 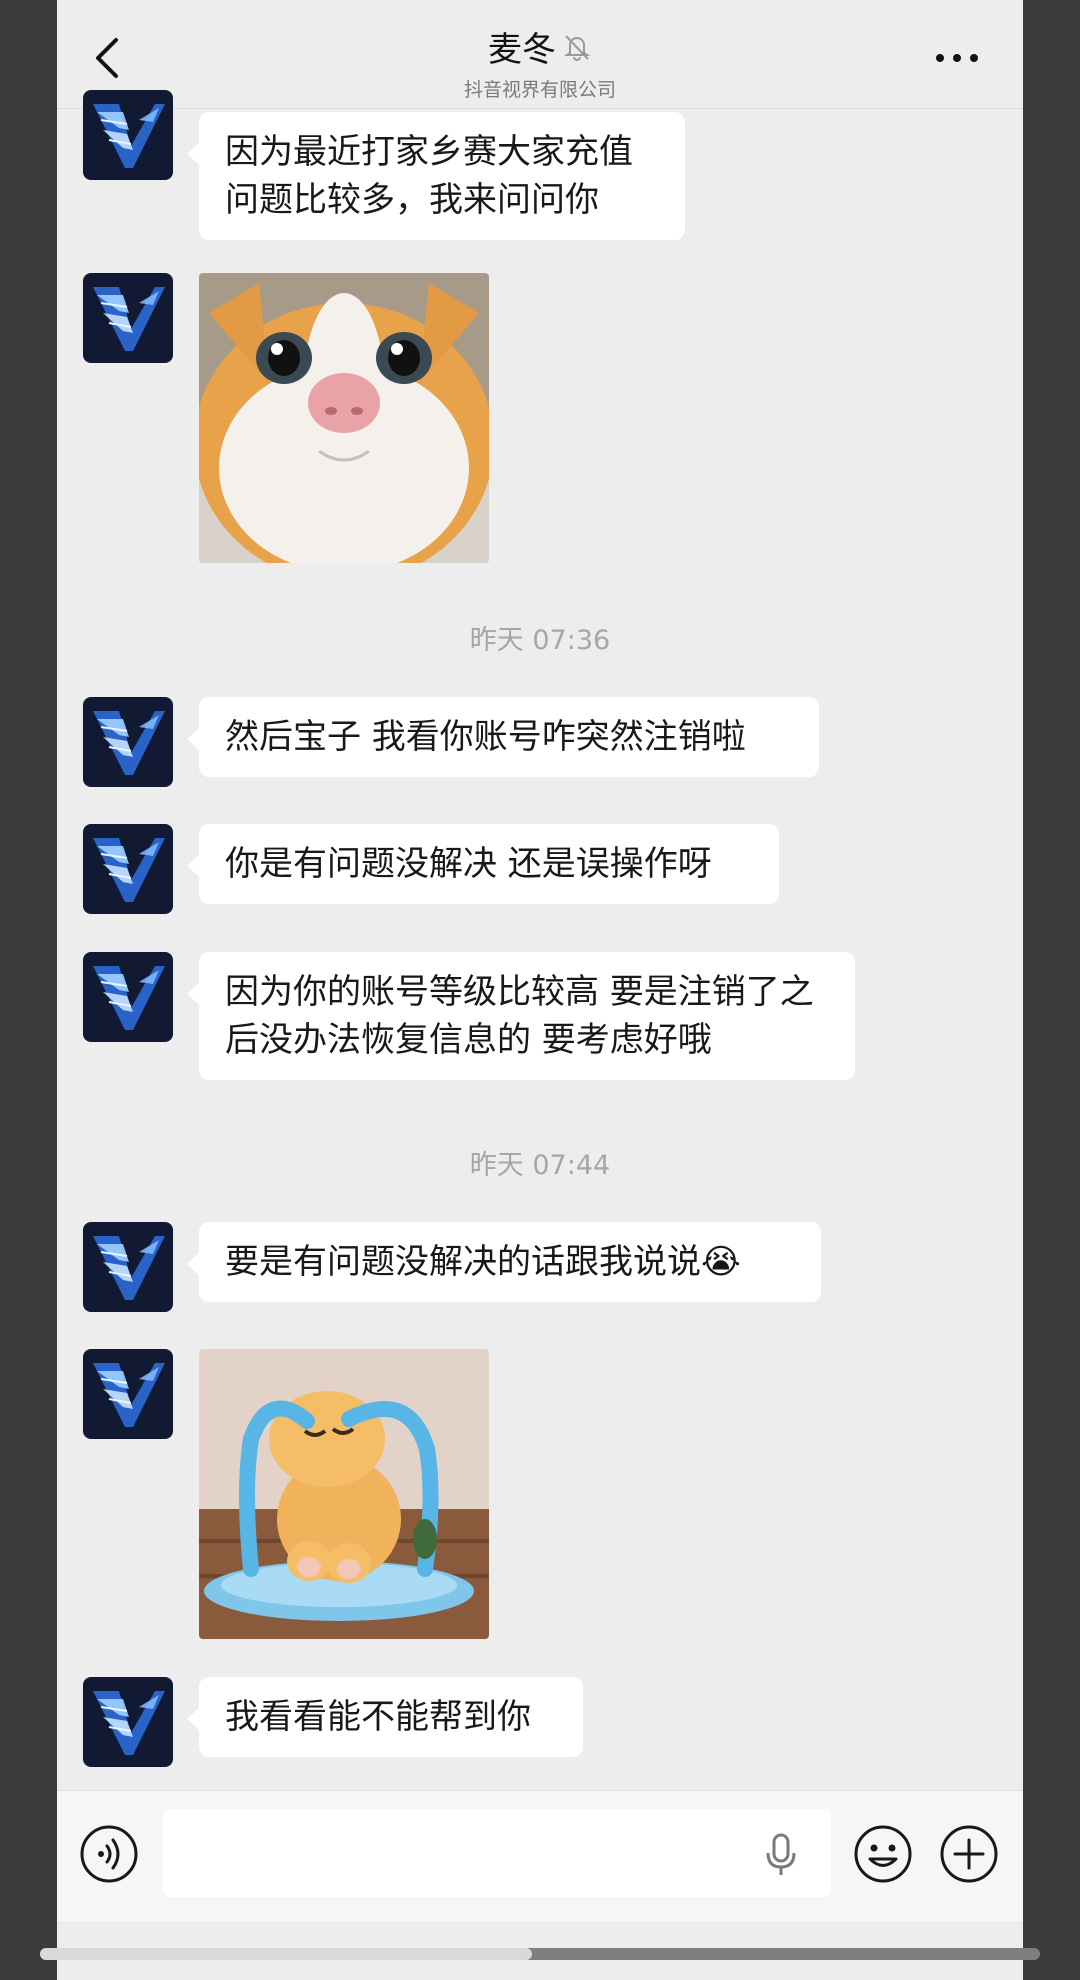 I want to click on emoji-icon, so click(x=883, y=1854).